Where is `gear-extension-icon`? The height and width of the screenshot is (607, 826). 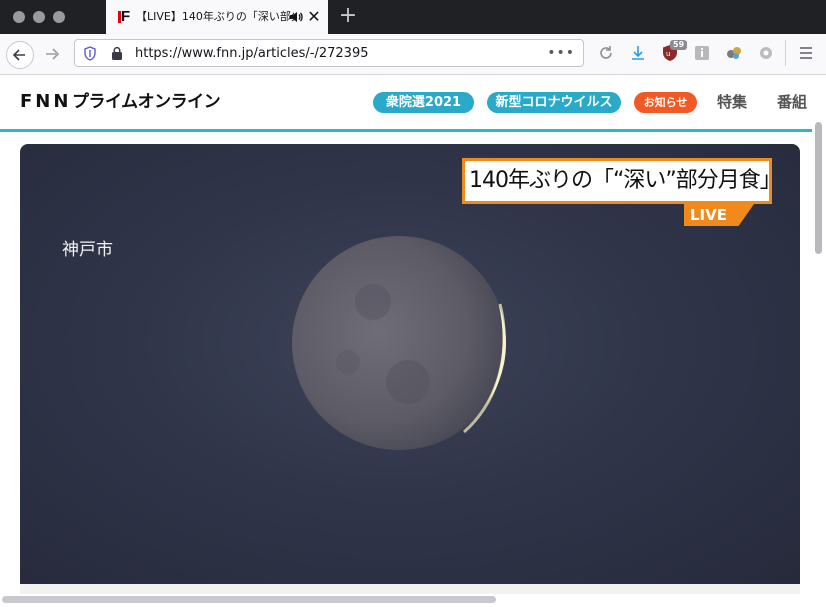
gear-extension-icon is located at coordinates (766, 53).